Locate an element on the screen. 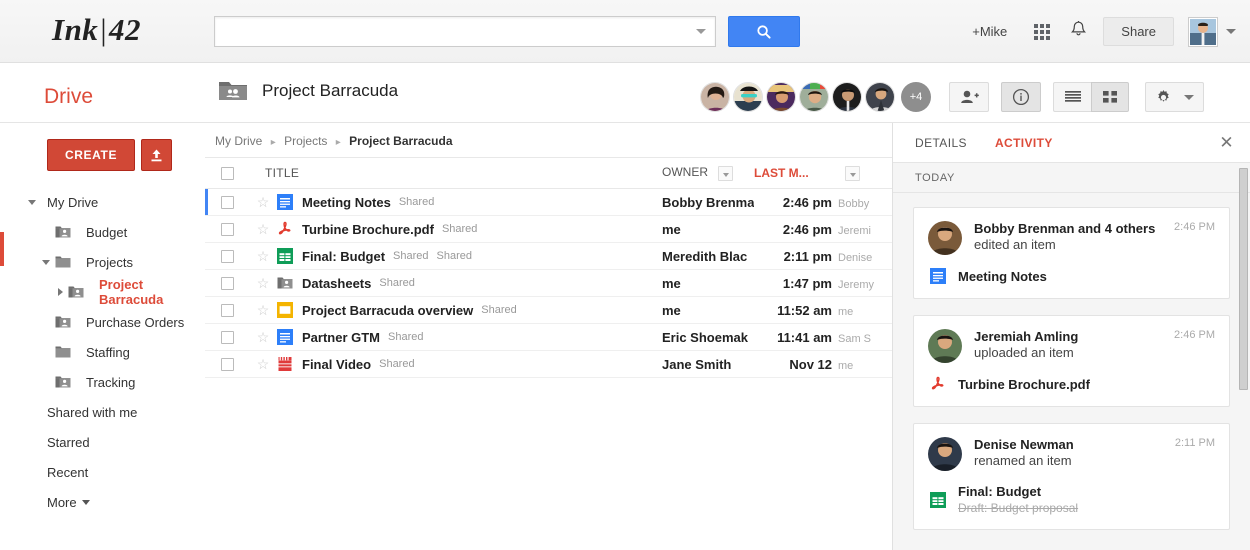 Image resolution: width=1250 pixels, height=550 pixels. sidebar-item-purchase-orders: Purchase Orders is located at coordinates (102, 322).